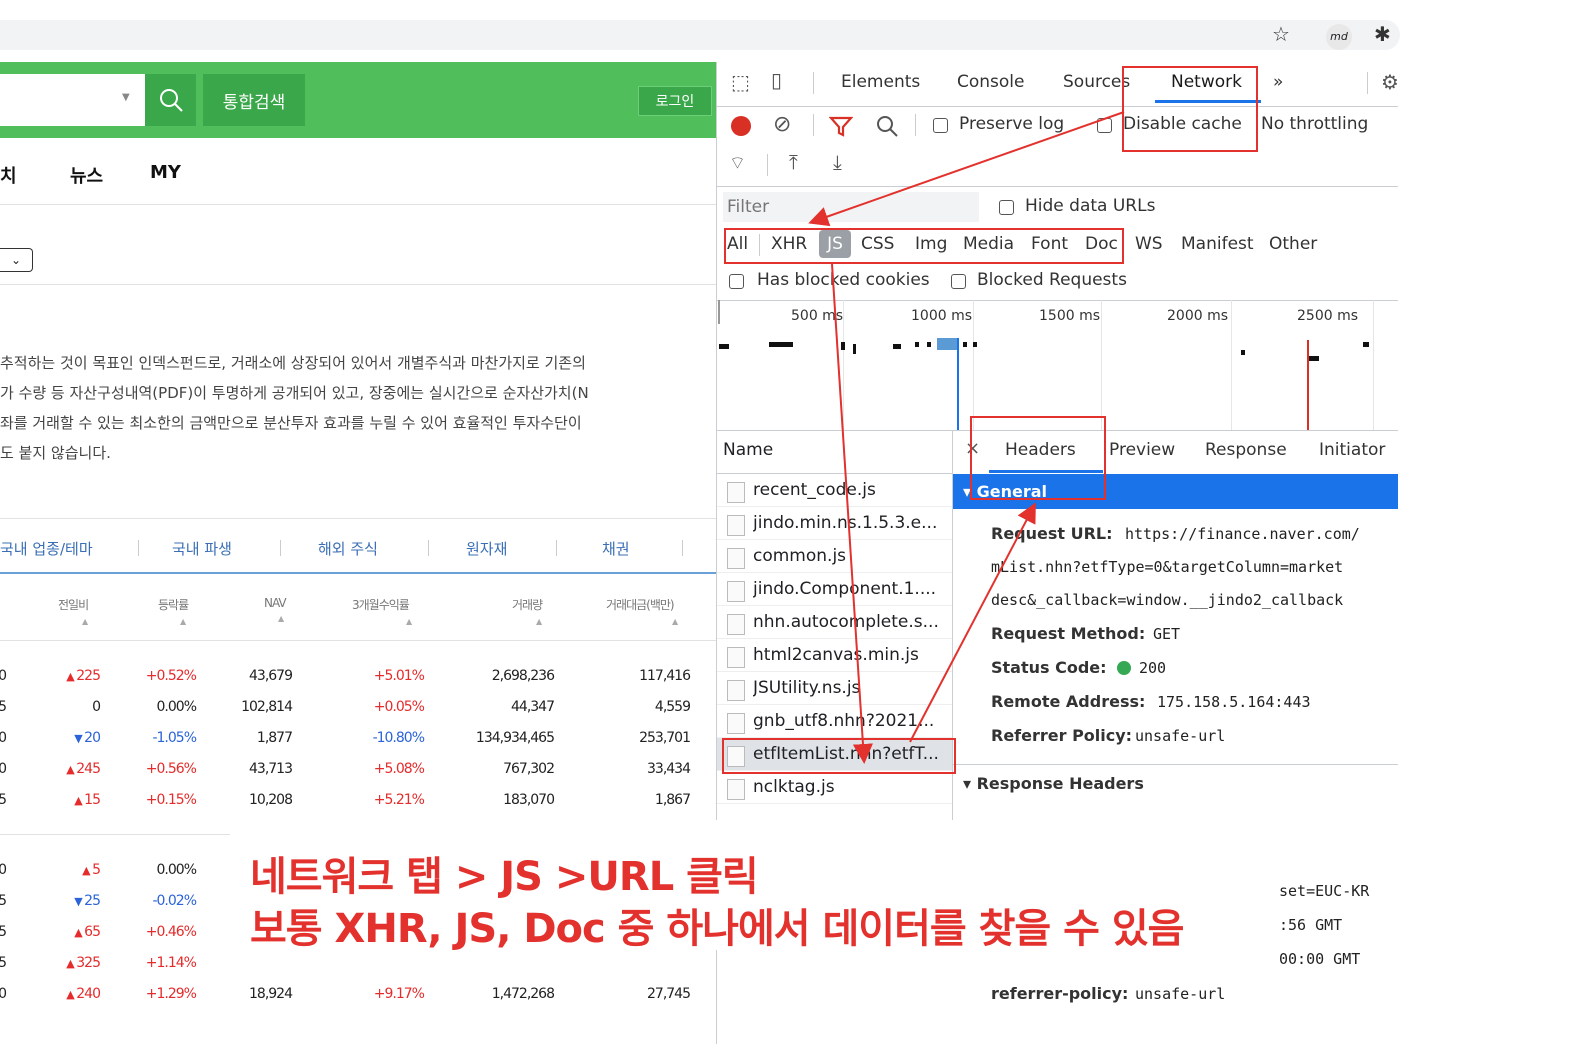 The height and width of the screenshot is (1044, 1594). Describe the element at coordinates (852, 513) in the screenshot. I see `arrow-js-to-request` at that location.